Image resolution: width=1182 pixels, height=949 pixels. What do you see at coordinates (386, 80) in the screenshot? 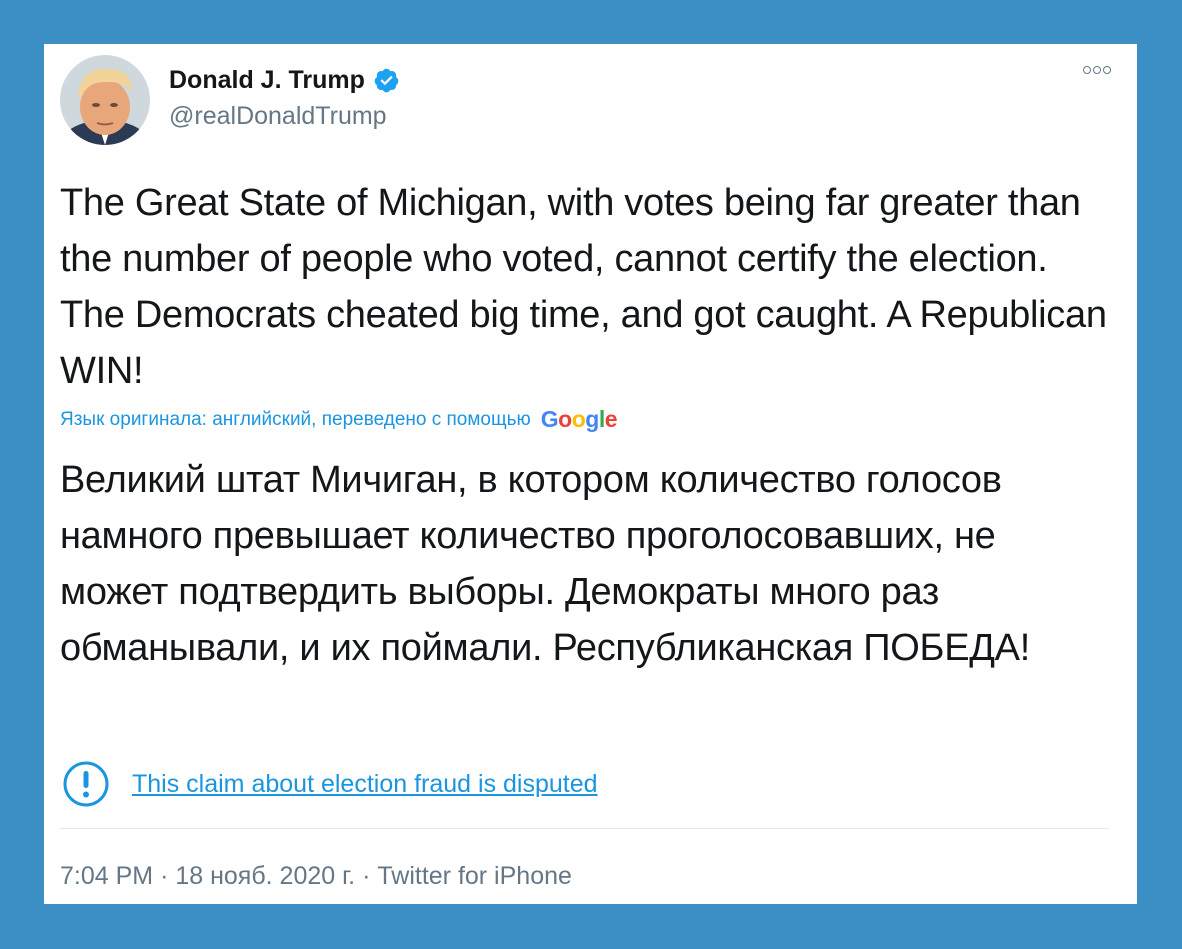
I see `verified-badge-icon` at bounding box center [386, 80].